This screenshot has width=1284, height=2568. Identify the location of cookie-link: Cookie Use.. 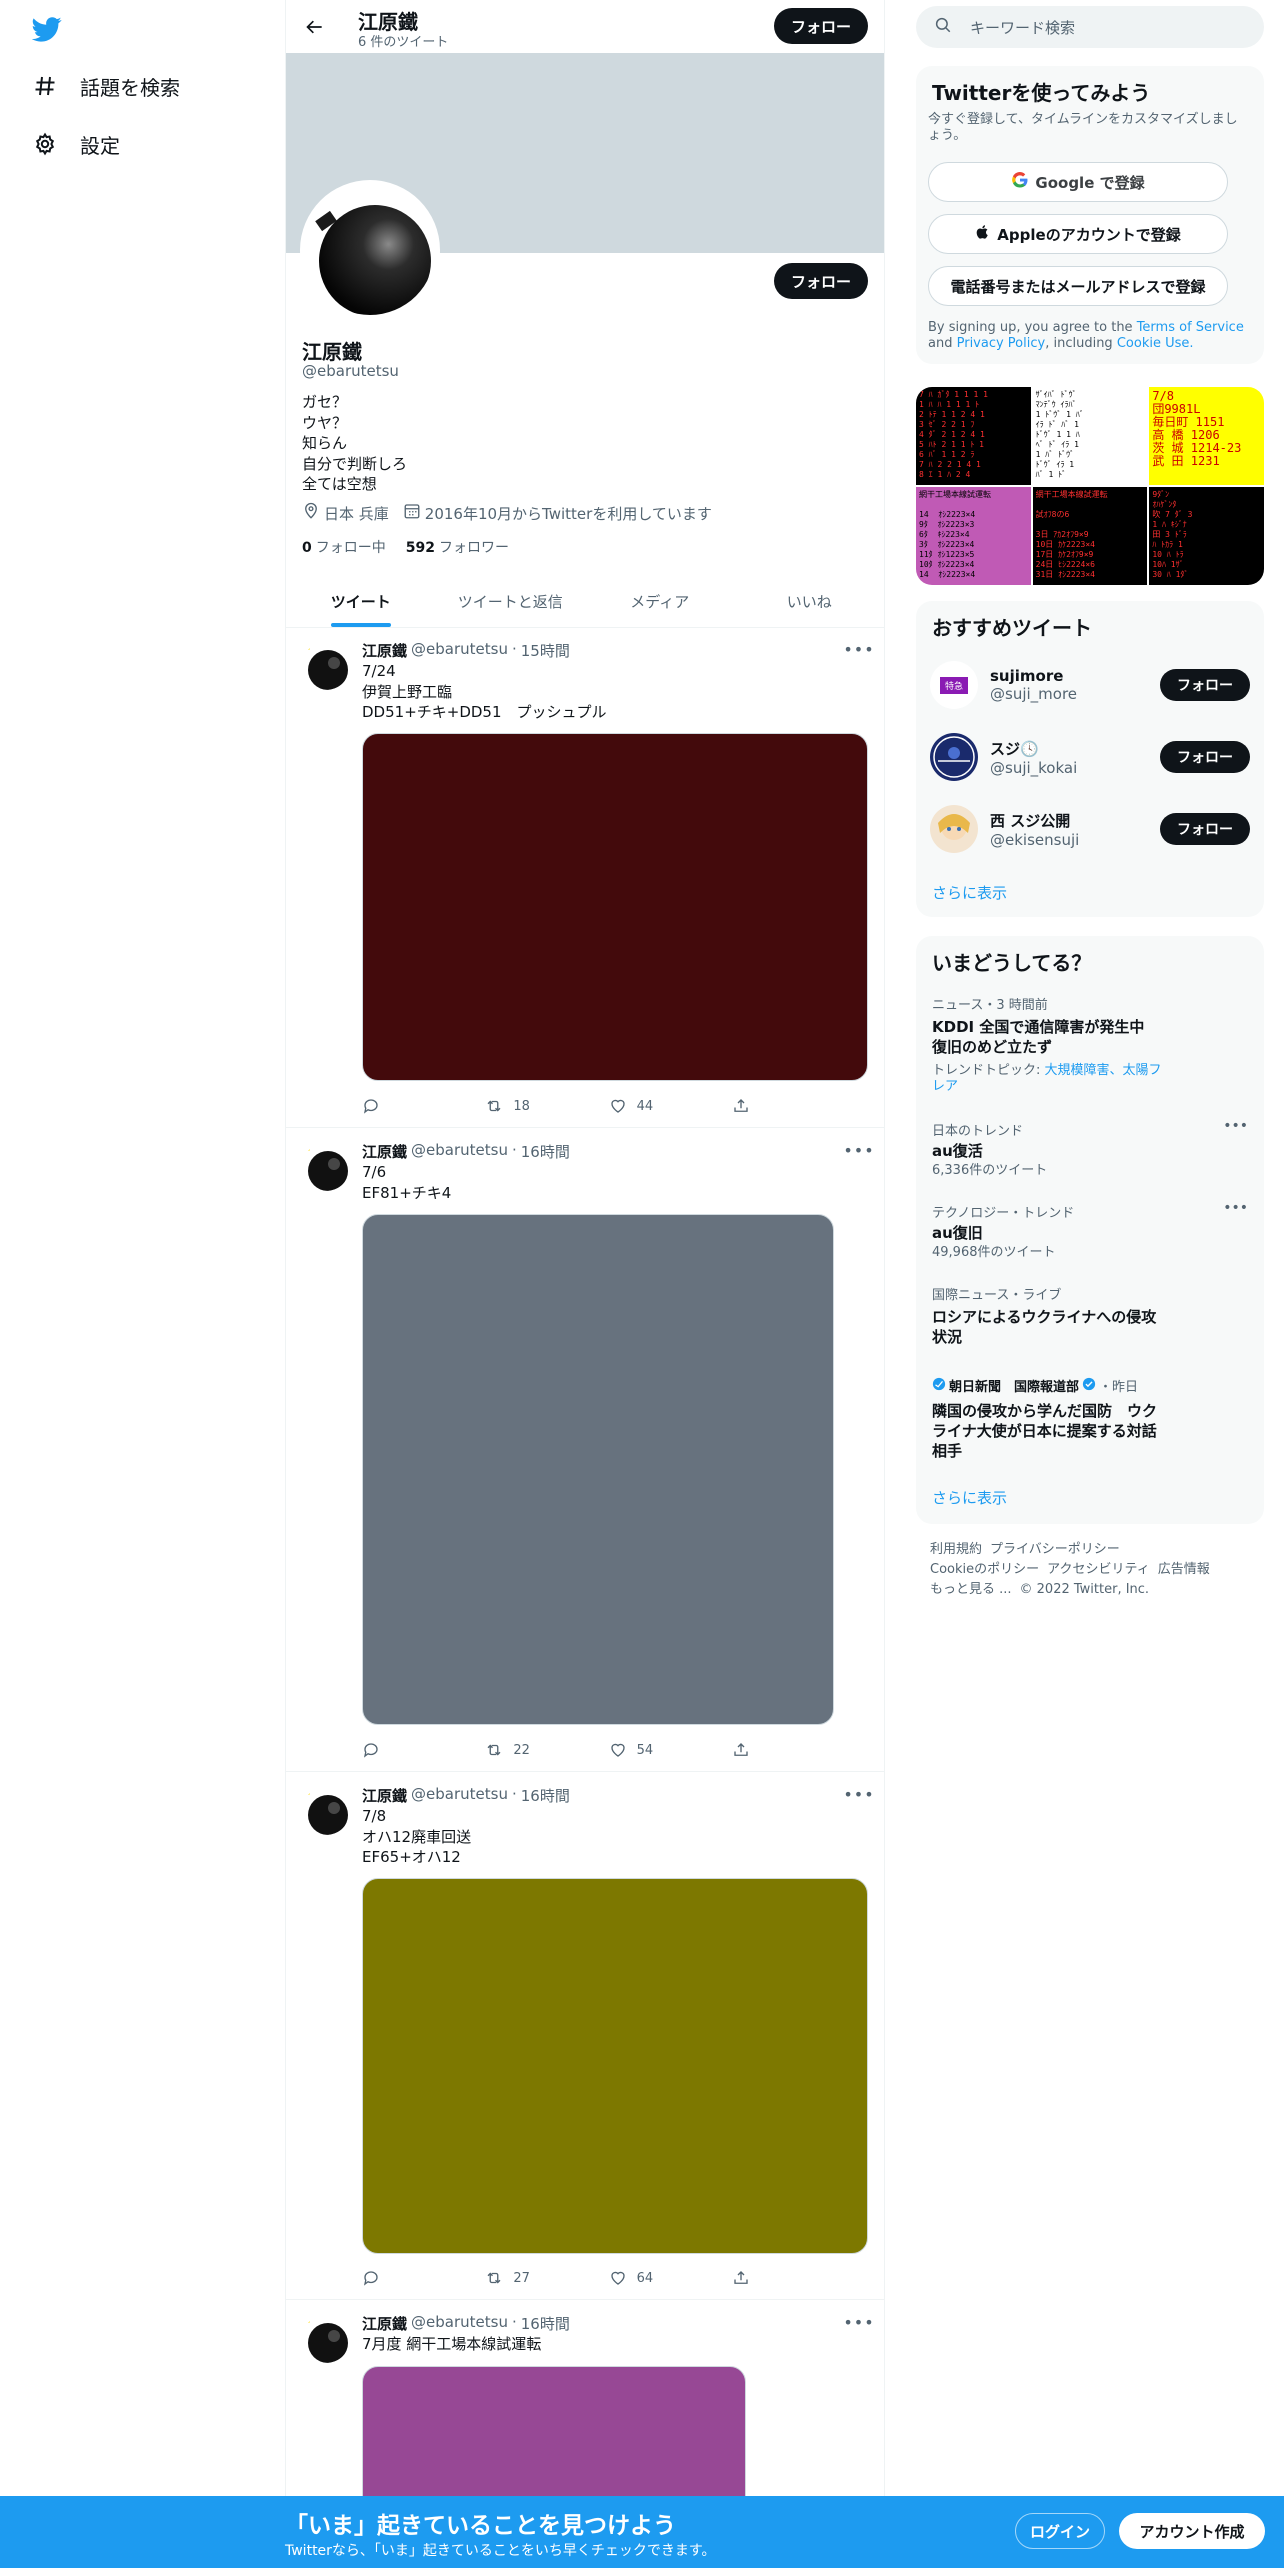
(1155, 343).